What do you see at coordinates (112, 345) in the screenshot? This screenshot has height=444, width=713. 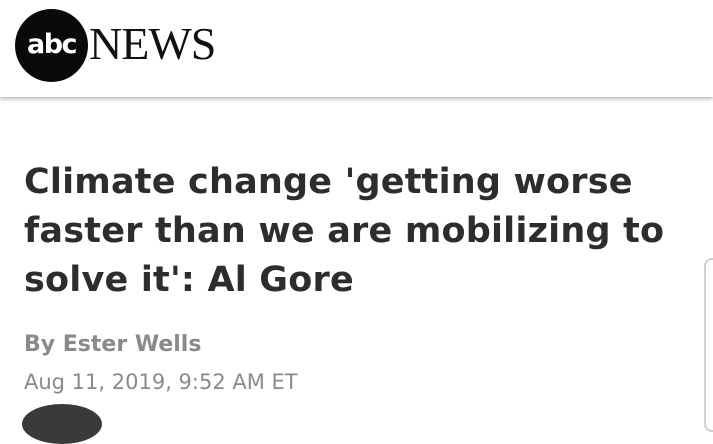 I see `article-byline: By Ester Wells` at bounding box center [112, 345].